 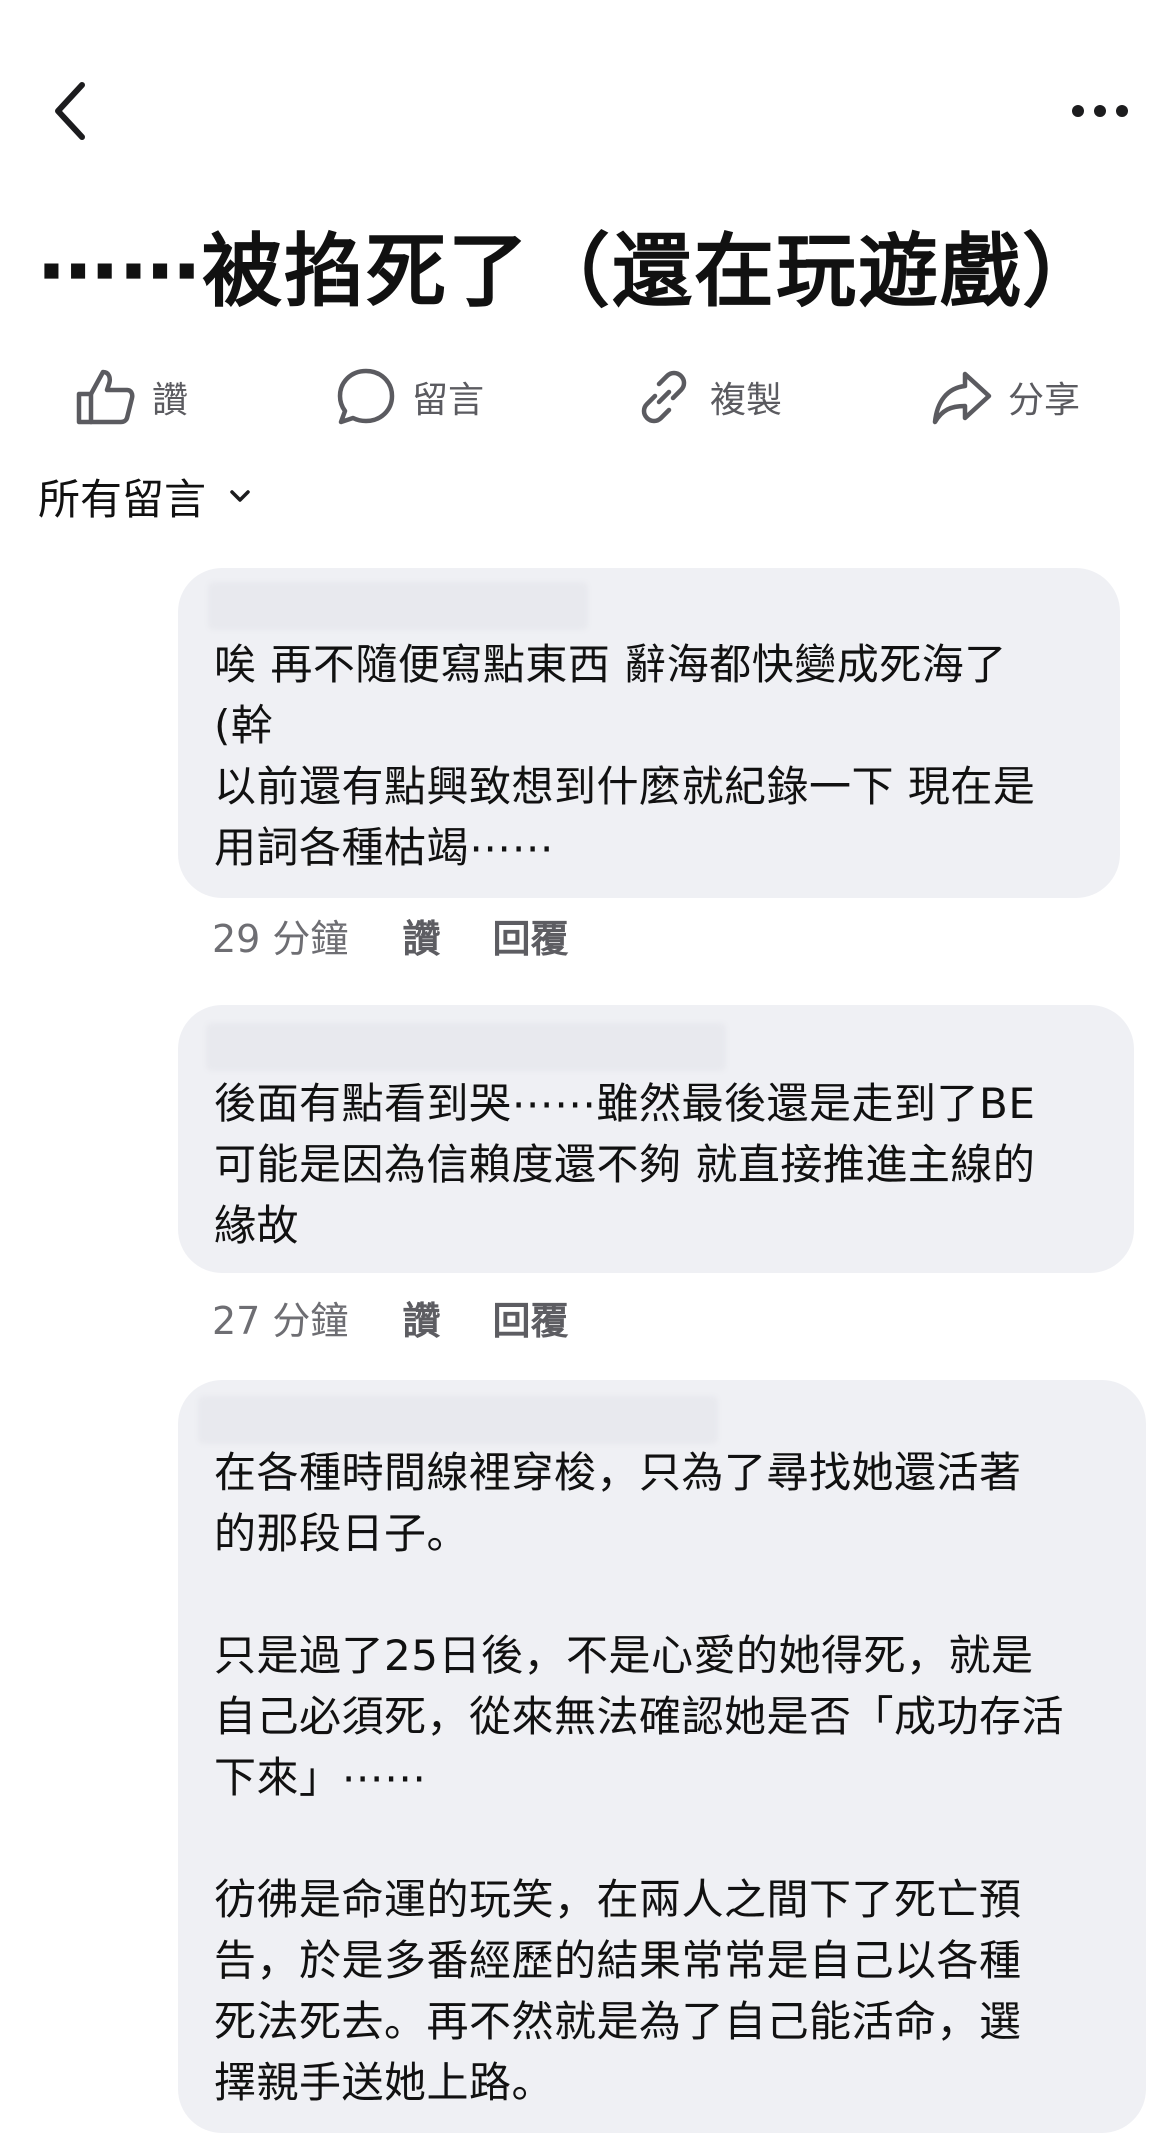 I want to click on post-title: ⋯⋯被掐死了（還在玩遊戲）, so click(x=571, y=271).